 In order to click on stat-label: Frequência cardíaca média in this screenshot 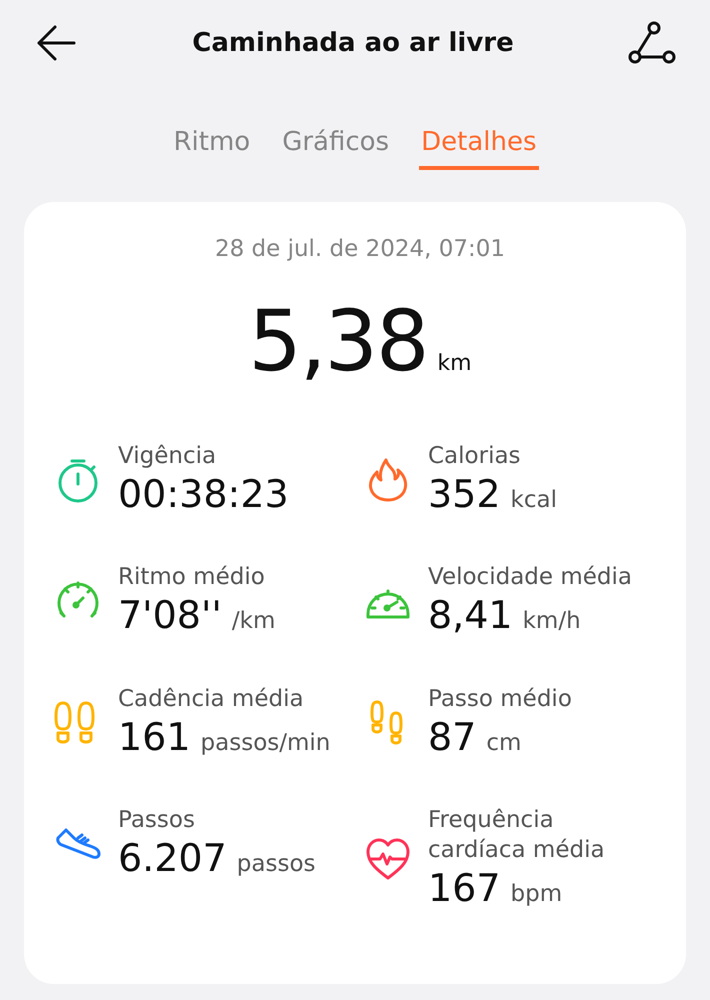, I will do `click(517, 836)`.